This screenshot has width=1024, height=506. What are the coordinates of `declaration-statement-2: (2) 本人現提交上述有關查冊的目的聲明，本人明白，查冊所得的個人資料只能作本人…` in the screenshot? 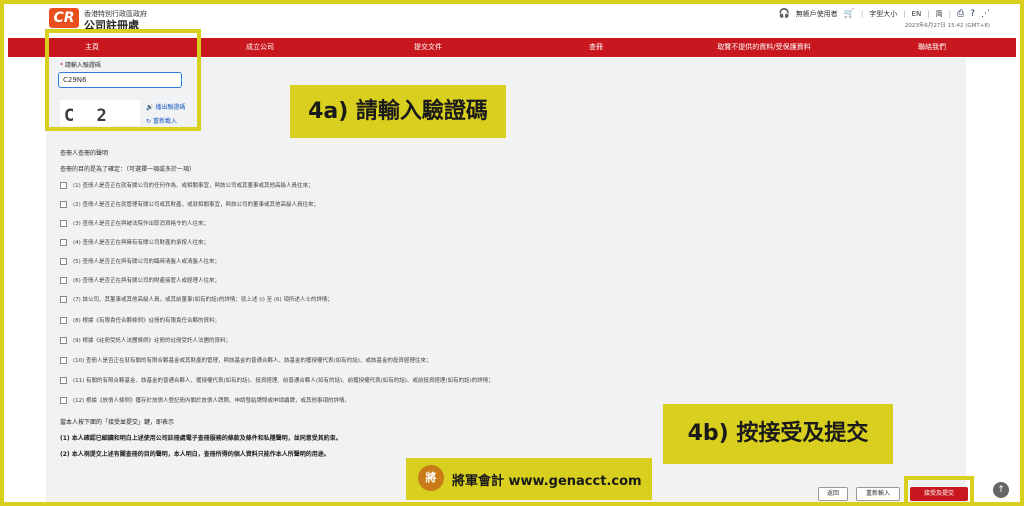 It's located at (195, 454).